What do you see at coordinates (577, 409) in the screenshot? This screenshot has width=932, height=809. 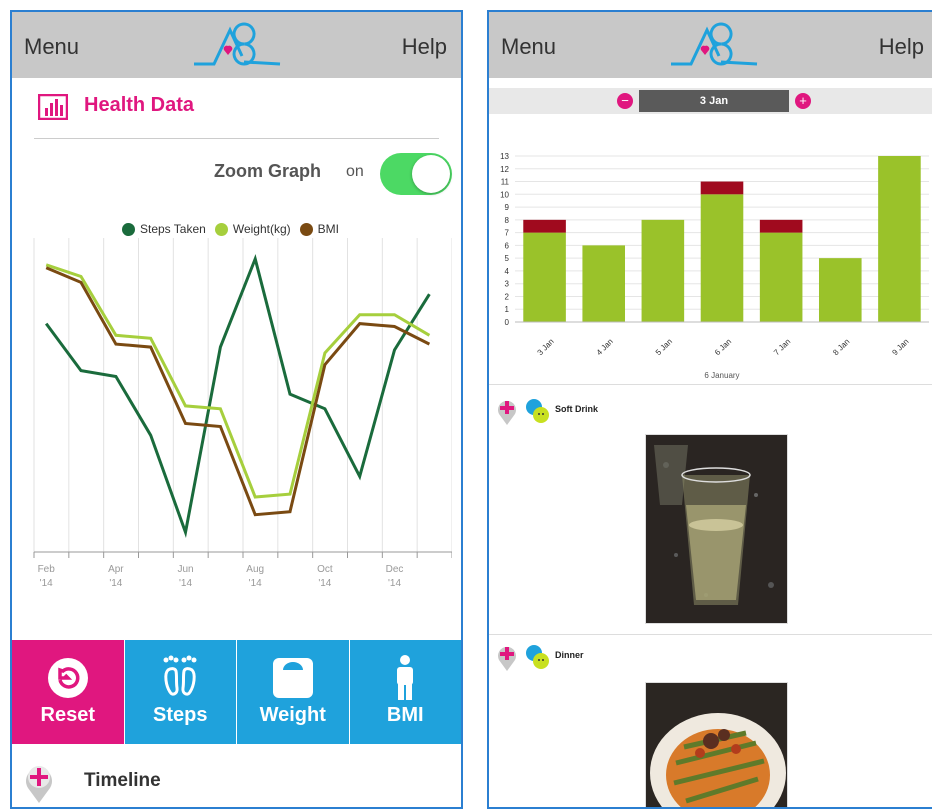 I see `entry-label: Soft Drink` at bounding box center [577, 409].